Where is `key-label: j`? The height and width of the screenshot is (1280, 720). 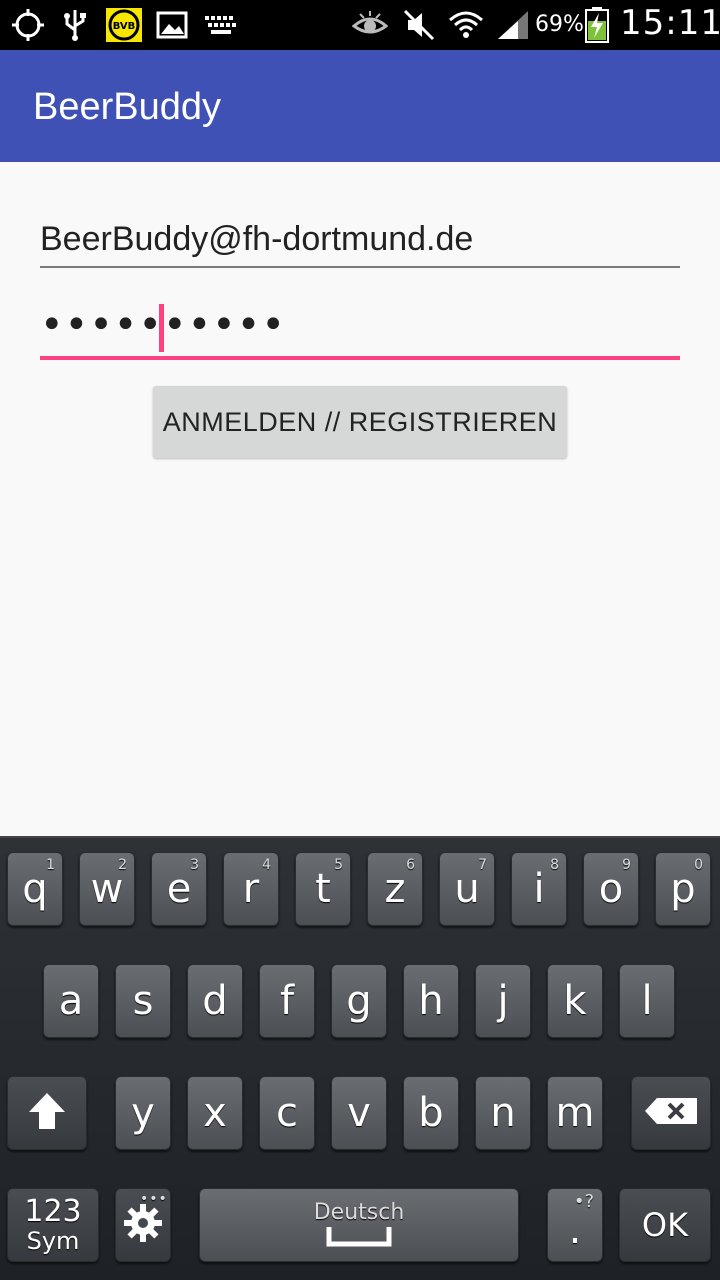 key-label: j is located at coordinates (503, 1001).